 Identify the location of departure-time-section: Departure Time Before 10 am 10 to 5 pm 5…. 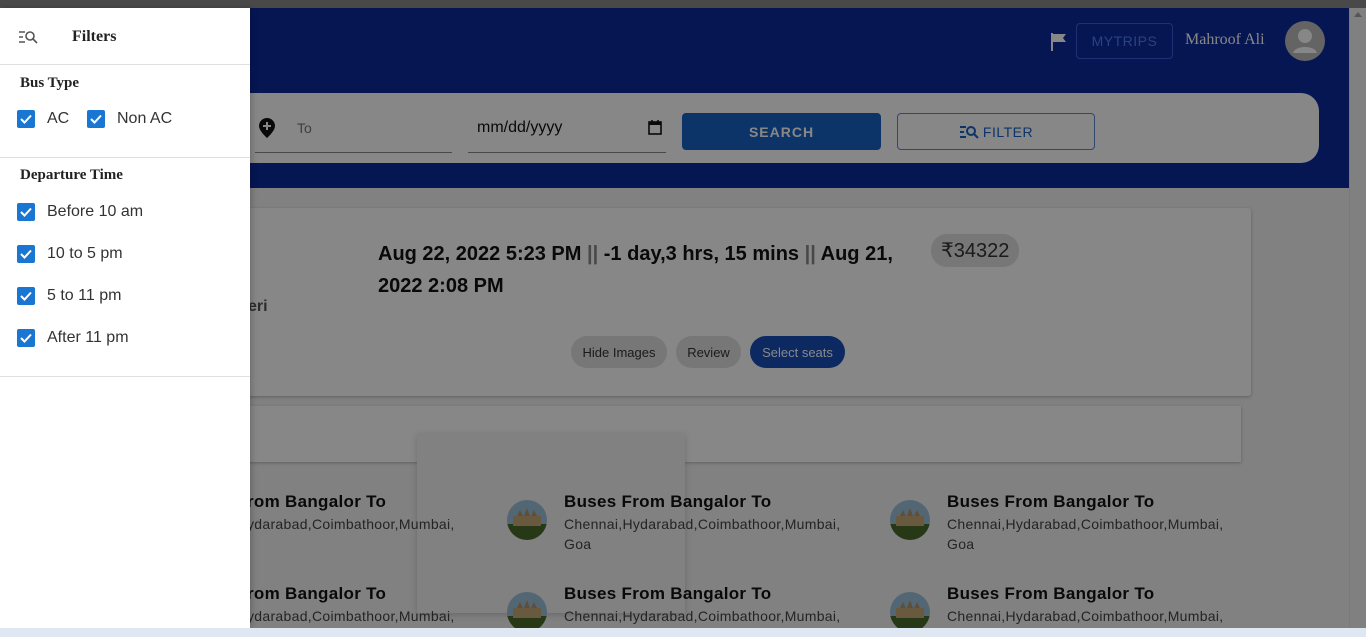
(125, 267).